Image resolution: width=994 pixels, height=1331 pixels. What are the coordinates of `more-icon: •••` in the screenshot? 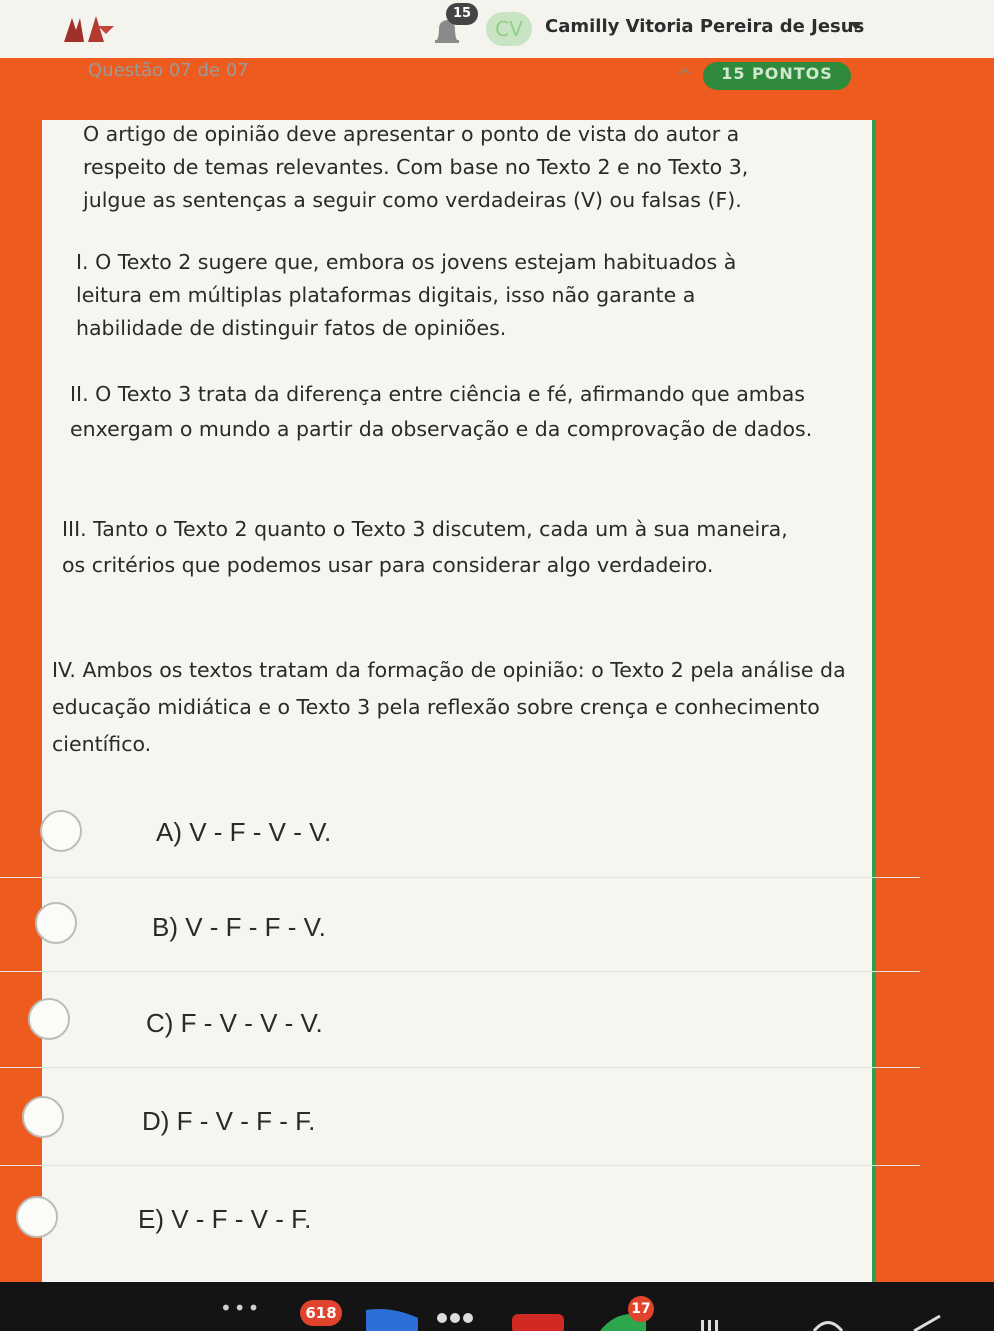 It's located at (240, 1308).